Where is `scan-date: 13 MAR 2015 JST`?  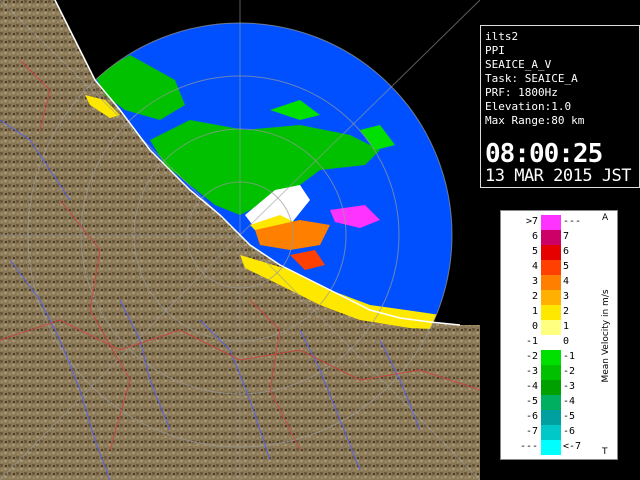 scan-date: 13 MAR 2015 JST is located at coordinates (558, 176).